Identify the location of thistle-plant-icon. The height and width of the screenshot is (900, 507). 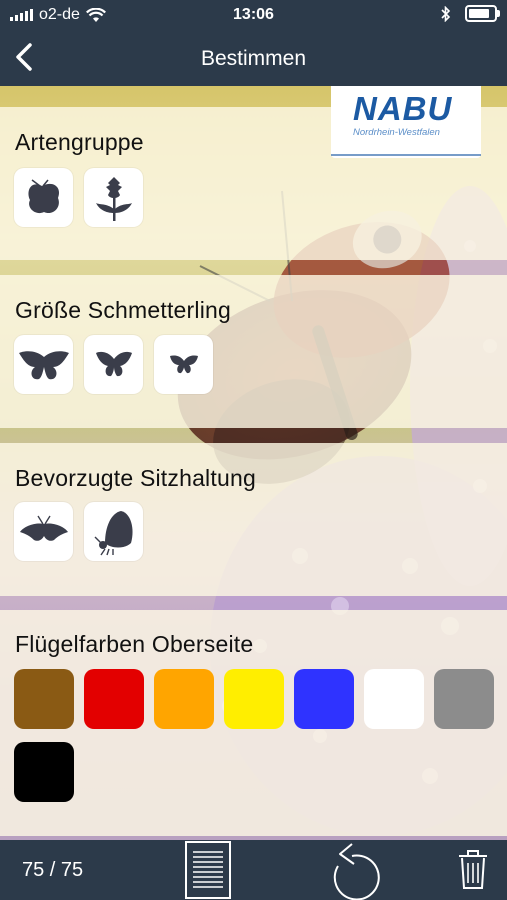
(113, 198).